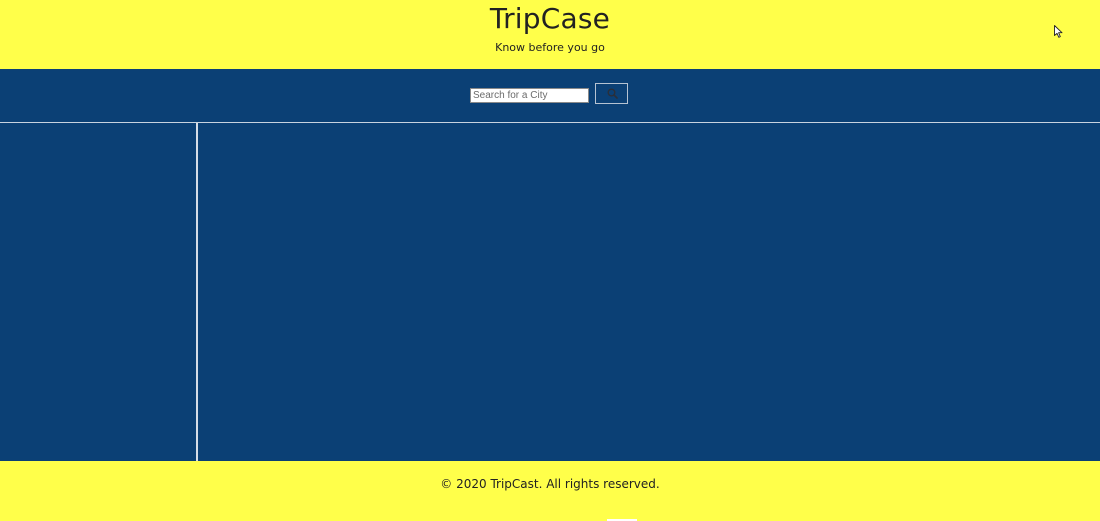  I want to click on mouse-cursor-icon, so click(1058, 31).